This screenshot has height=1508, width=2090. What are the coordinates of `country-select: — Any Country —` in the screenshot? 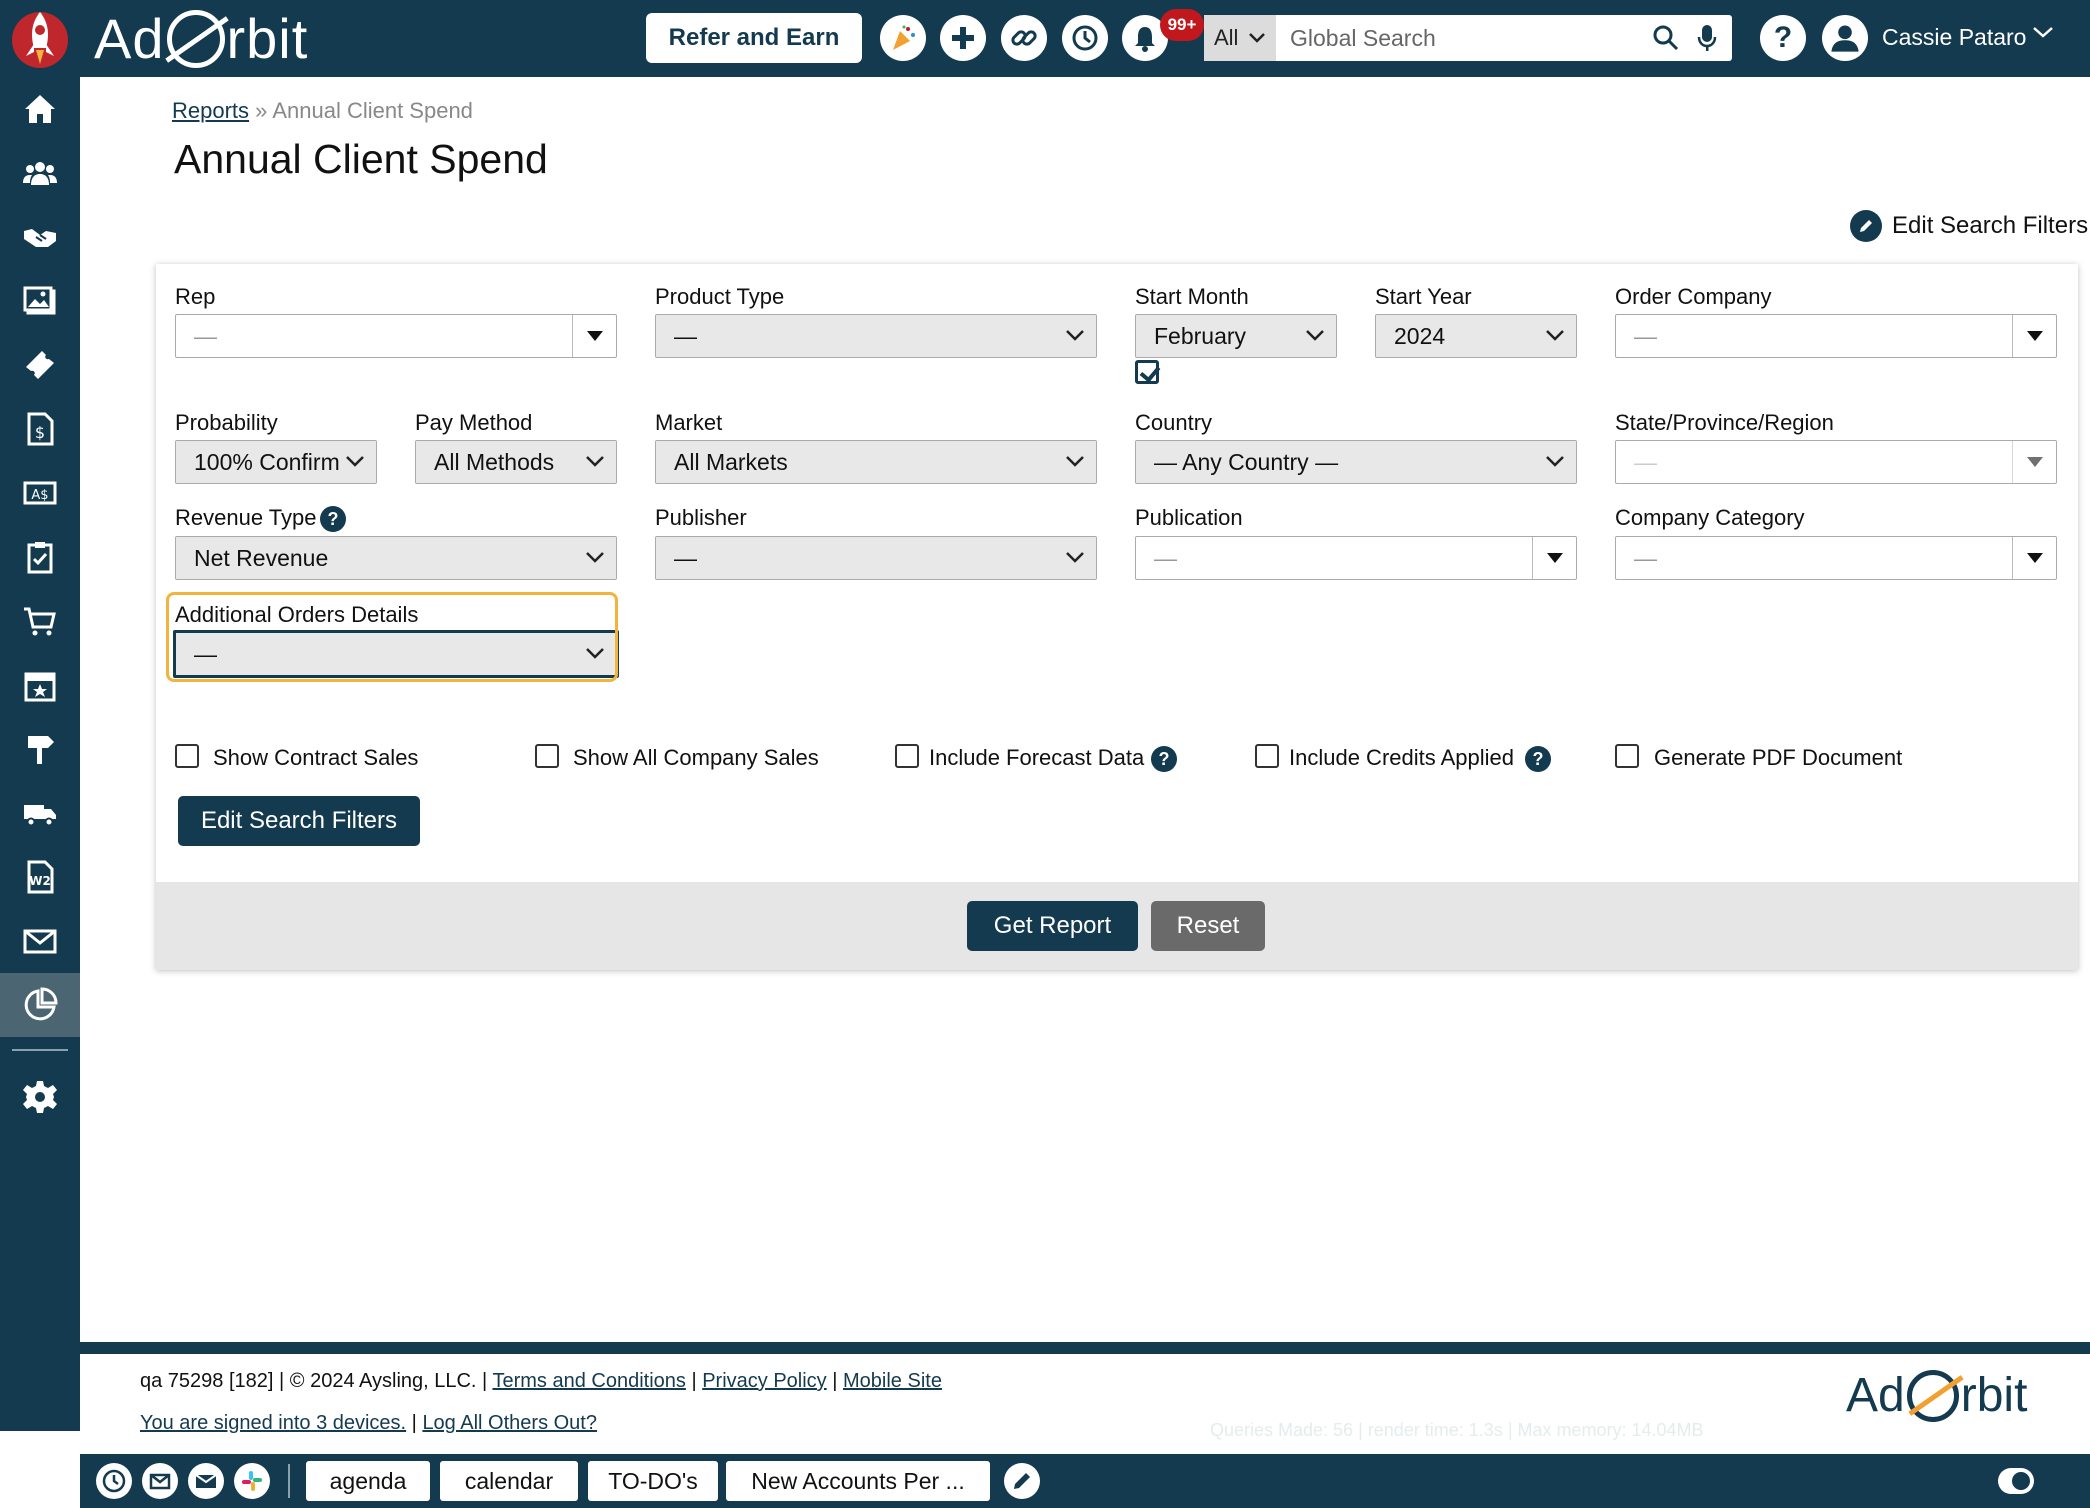 It's located at (1356, 462).